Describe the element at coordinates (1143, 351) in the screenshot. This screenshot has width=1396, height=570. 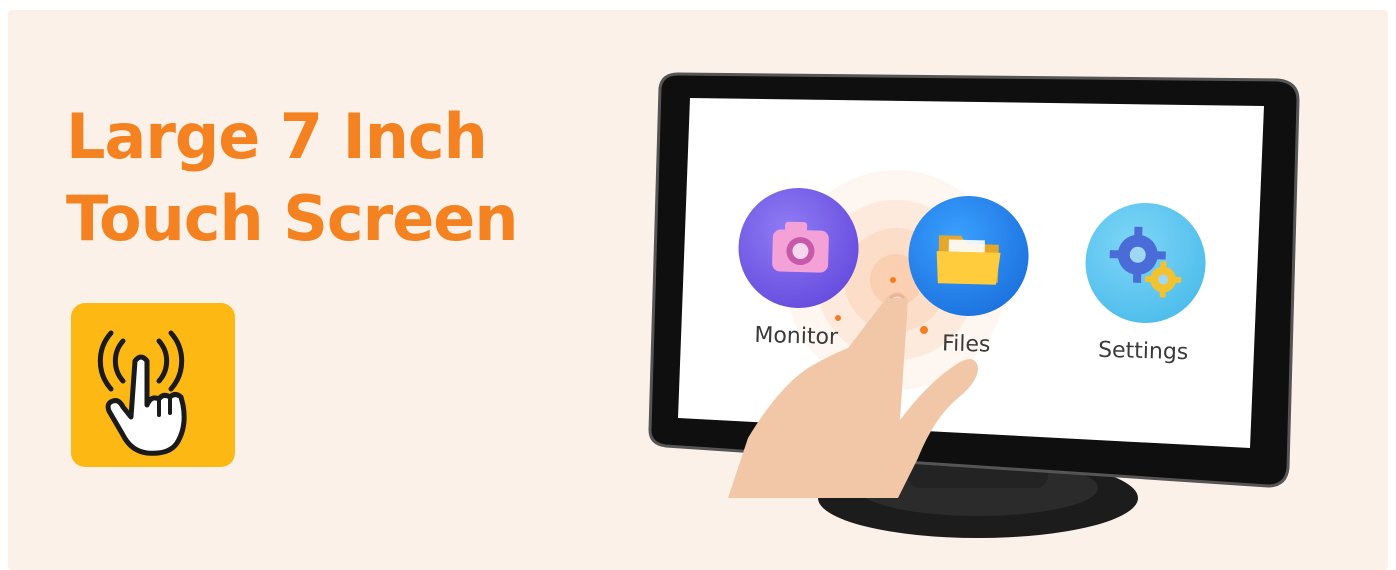
I see `app-settings-label: Settings` at that location.